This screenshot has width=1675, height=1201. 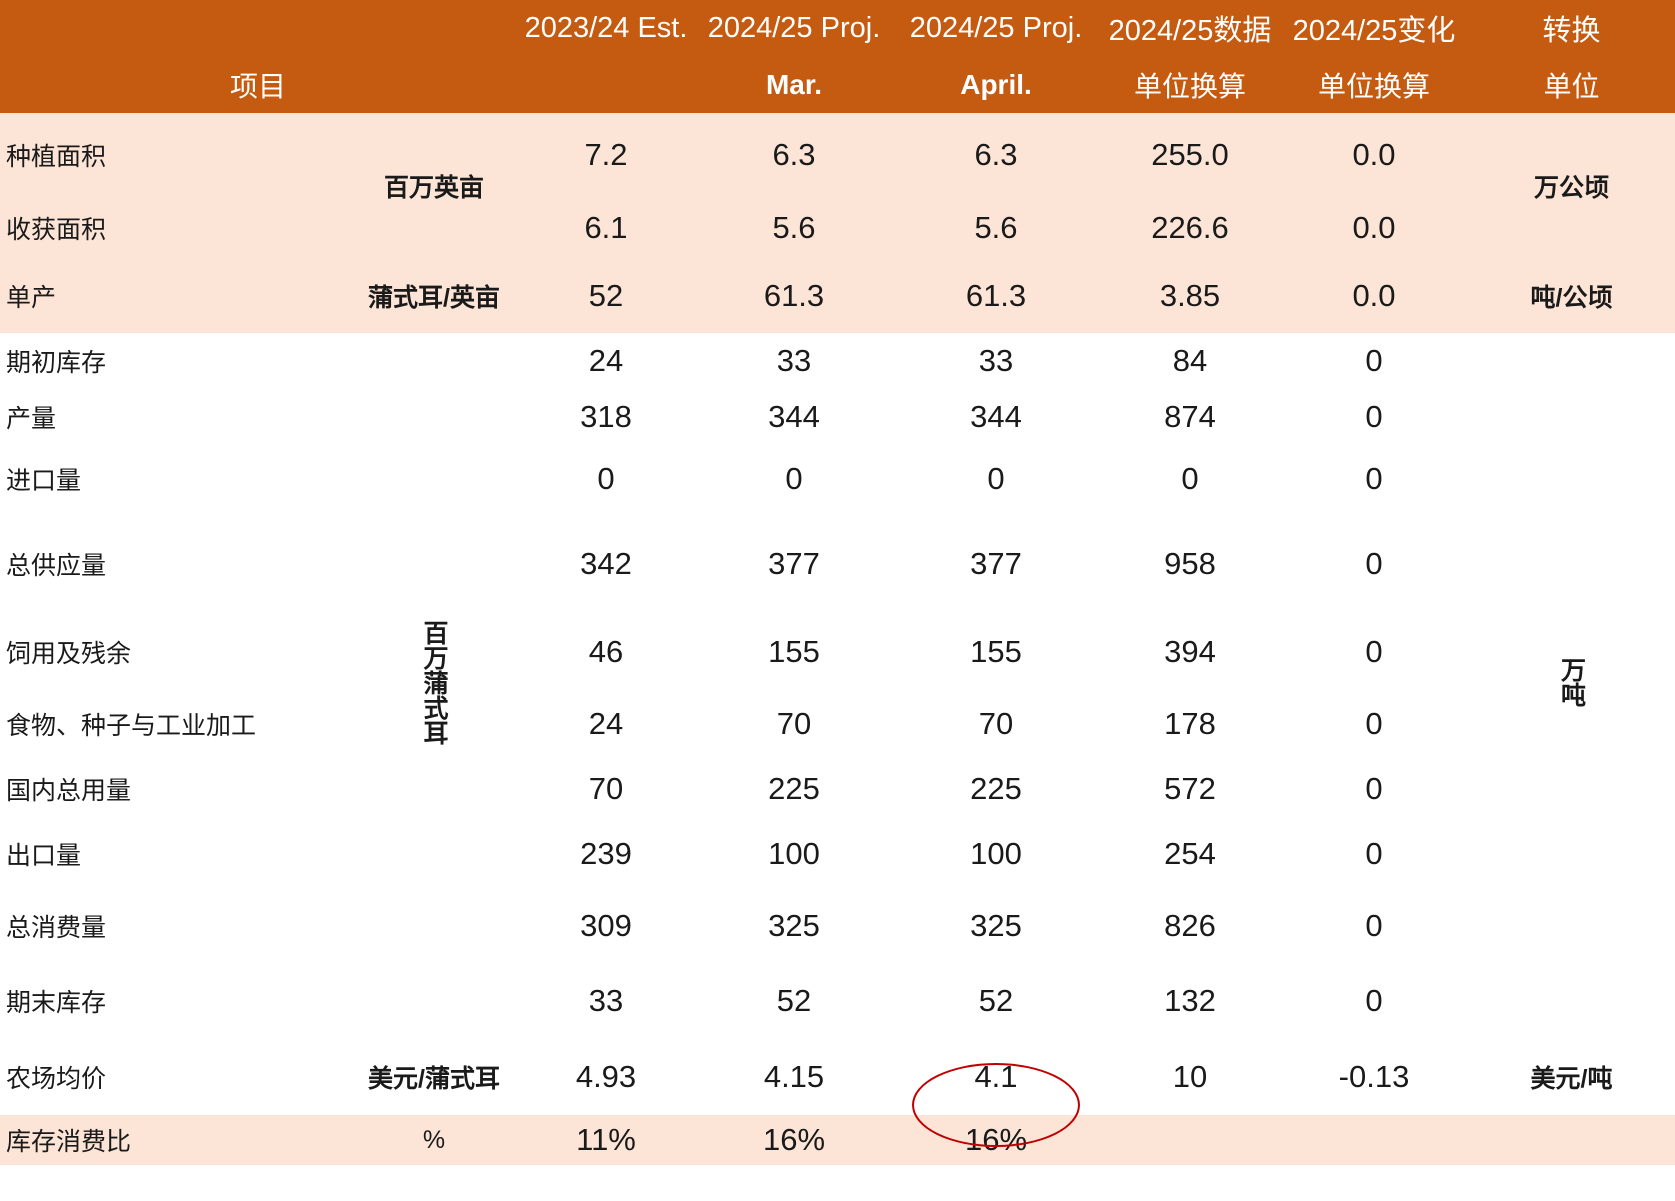 I want to click on cell: 226.6, so click(x=1190, y=228).